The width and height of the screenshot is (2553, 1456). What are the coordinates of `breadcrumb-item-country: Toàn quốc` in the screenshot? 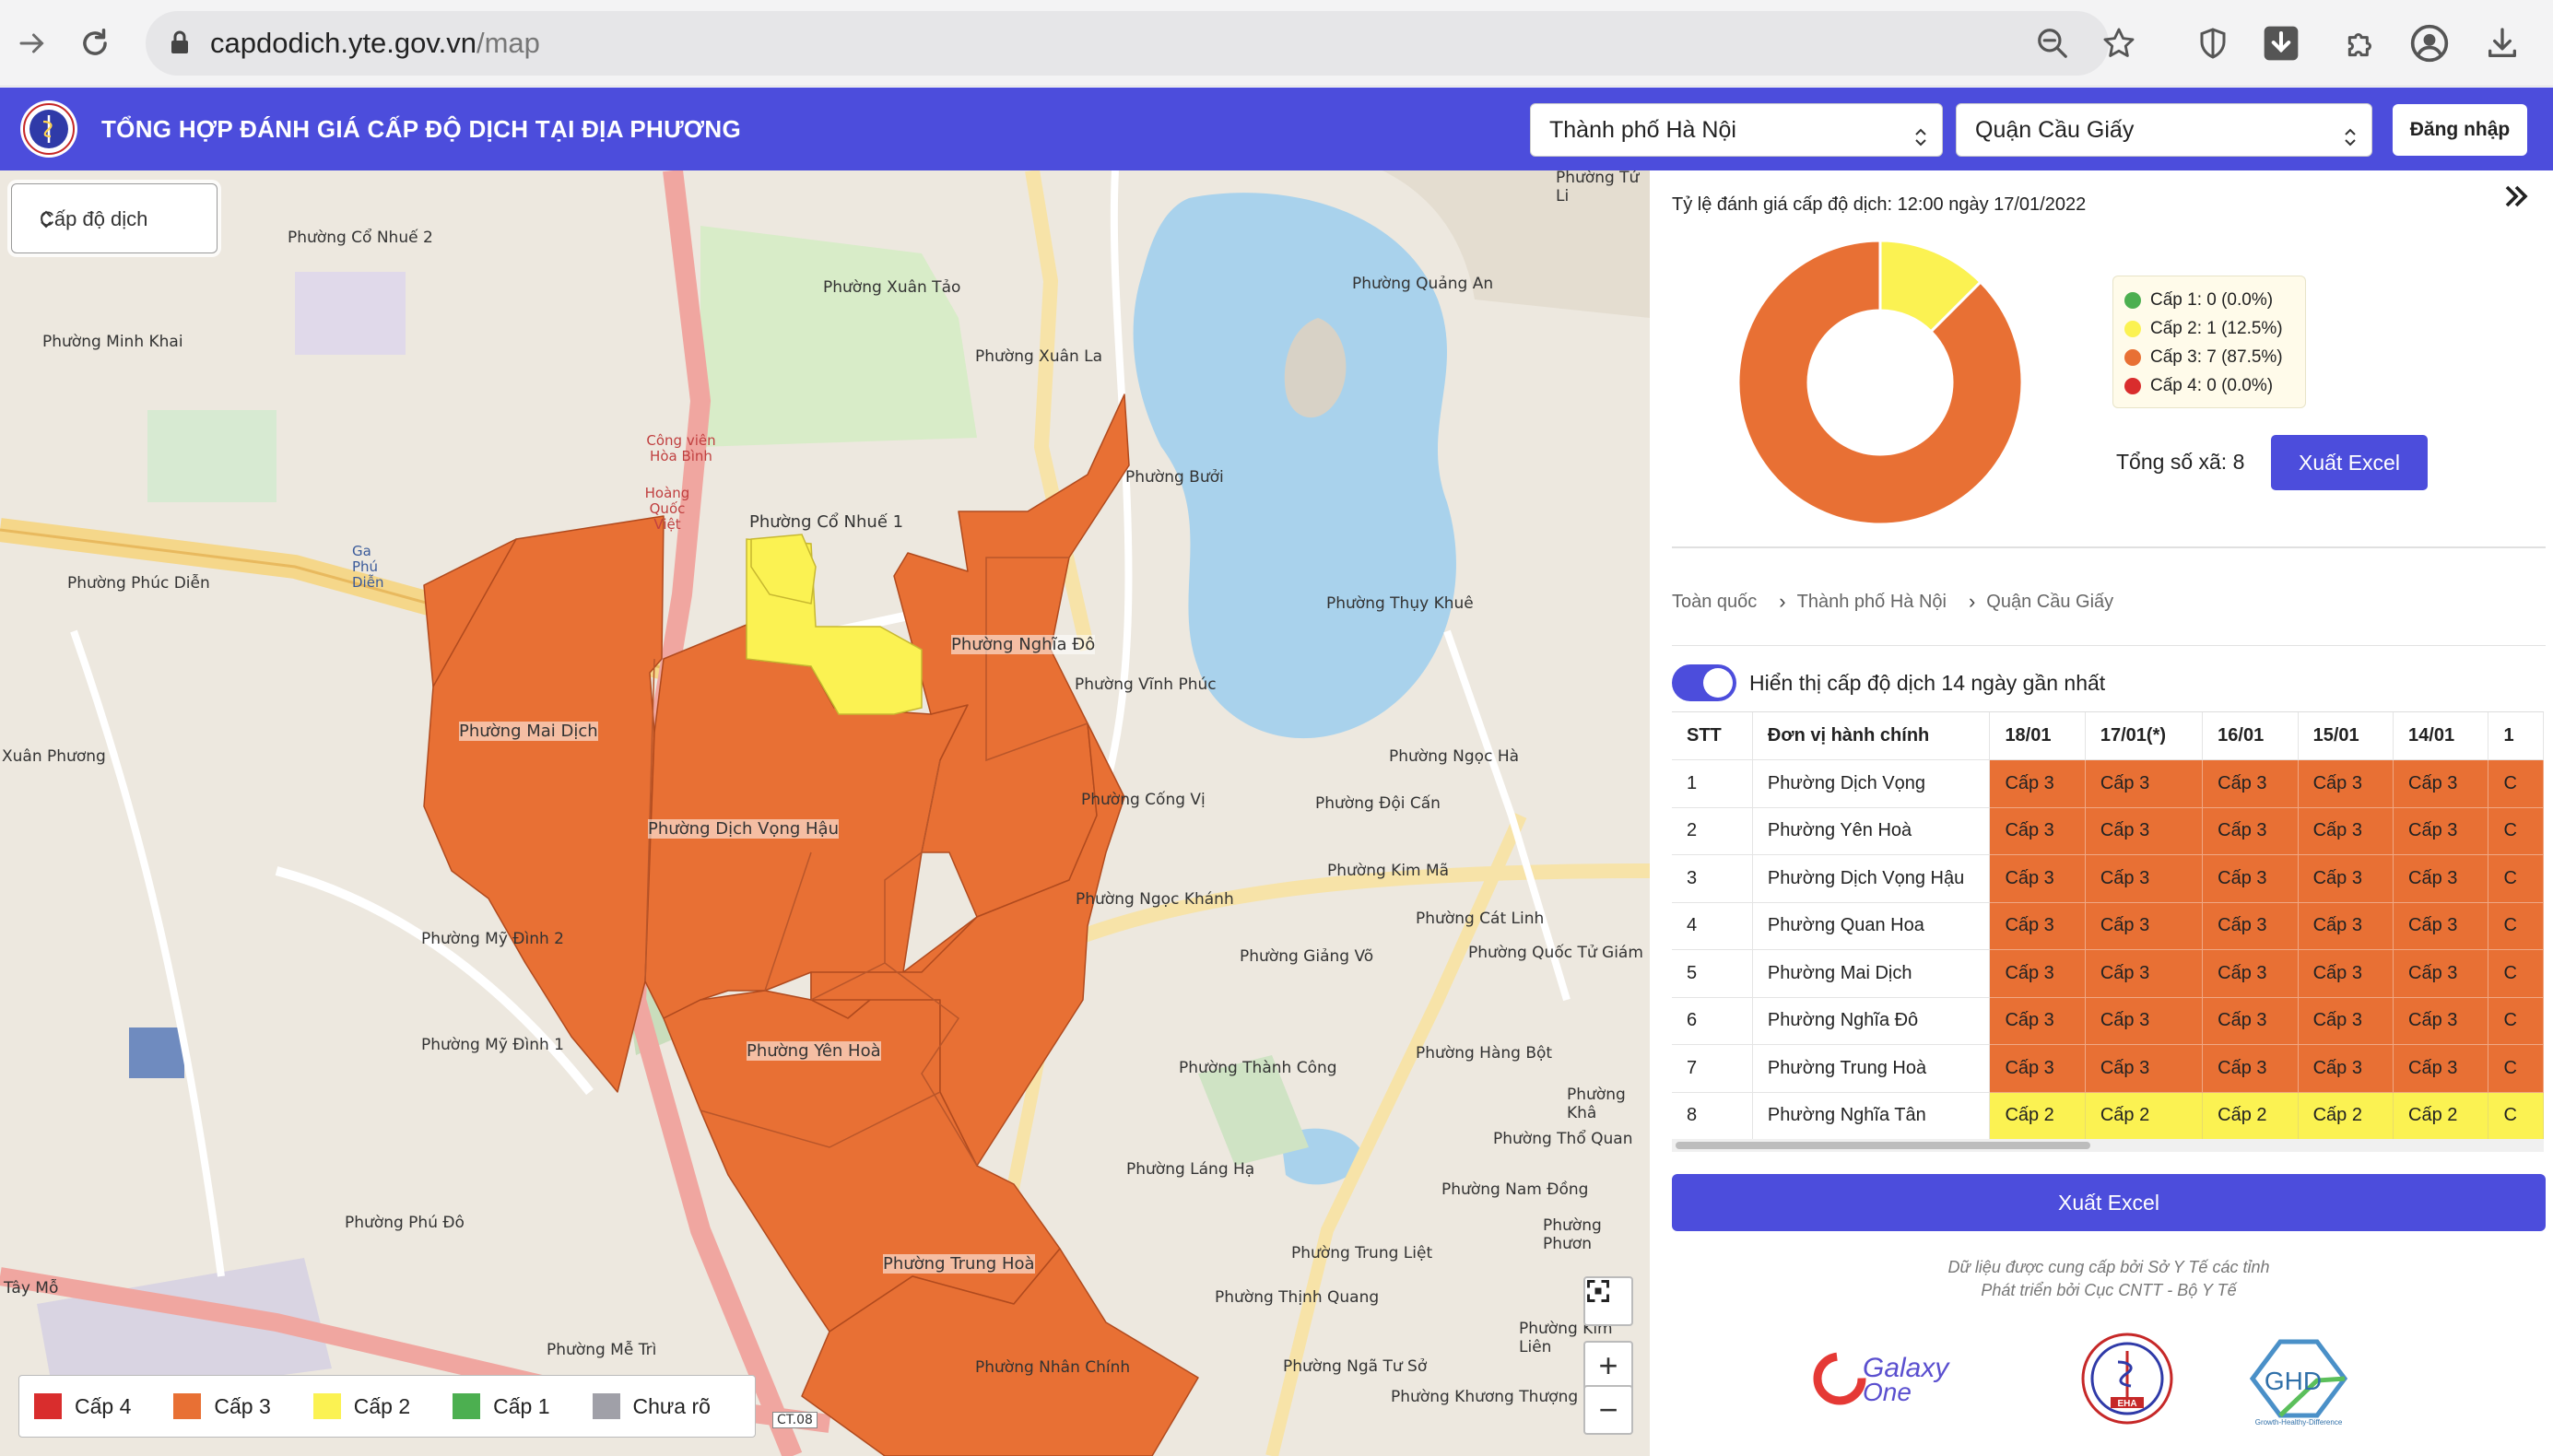 It's located at (1714, 602).